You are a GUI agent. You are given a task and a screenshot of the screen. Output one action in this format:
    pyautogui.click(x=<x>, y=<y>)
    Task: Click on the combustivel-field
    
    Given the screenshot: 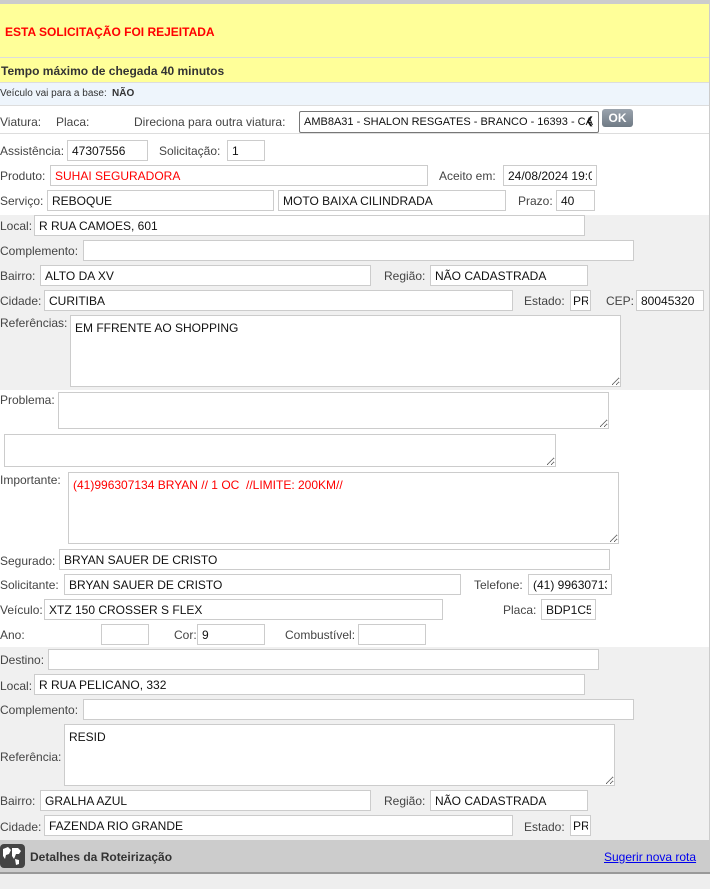 What is the action you would take?
    pyautogui.click(x=392, y=634)
    